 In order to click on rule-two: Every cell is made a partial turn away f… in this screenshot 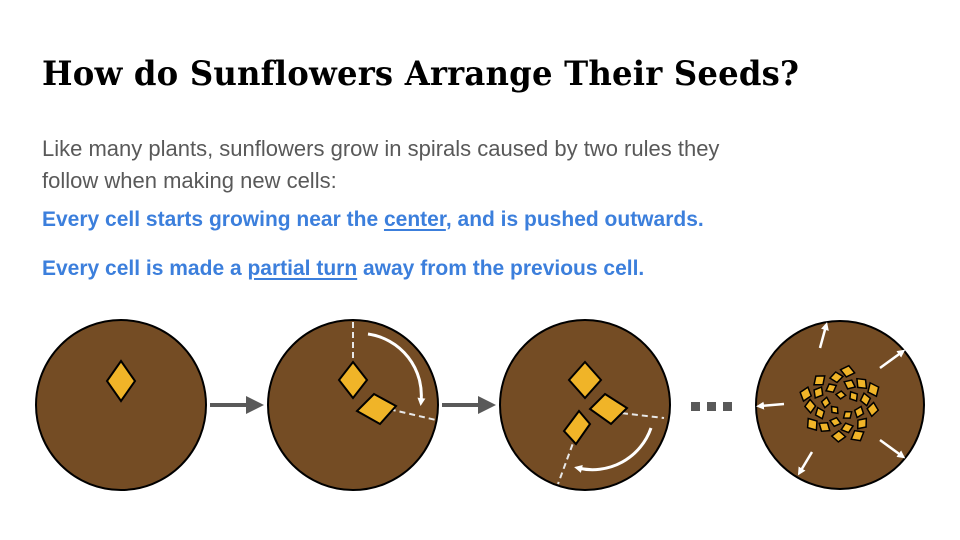, I will do `click(343, 269)`.